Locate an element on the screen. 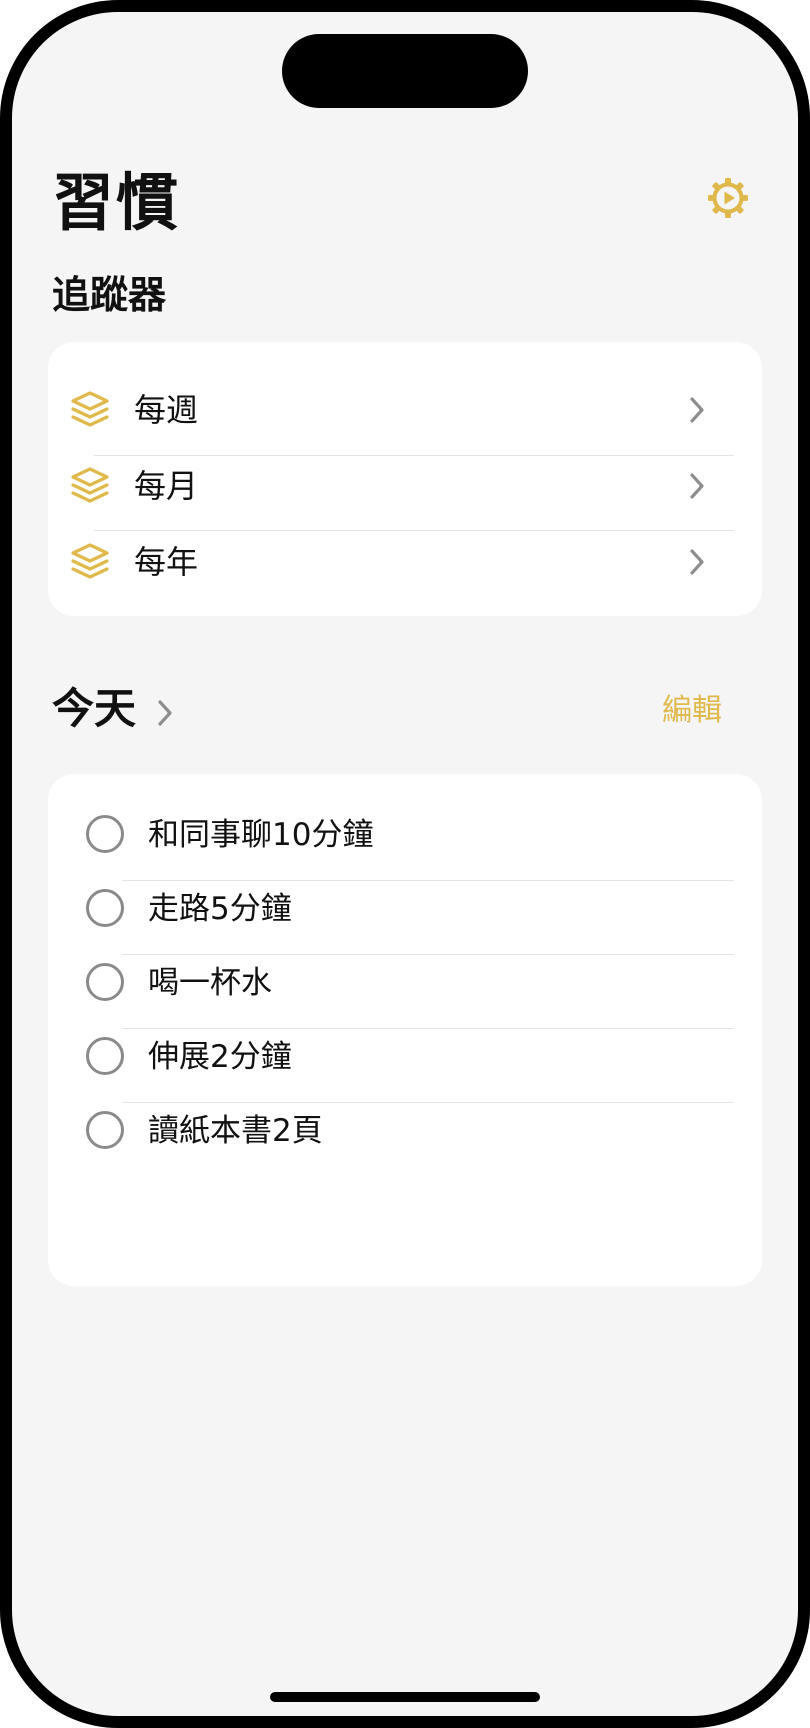 Image resolution: width=810 pixels, height=1728 pixels. tracker-item-label: 每月 is located at coordinates (166, 486).